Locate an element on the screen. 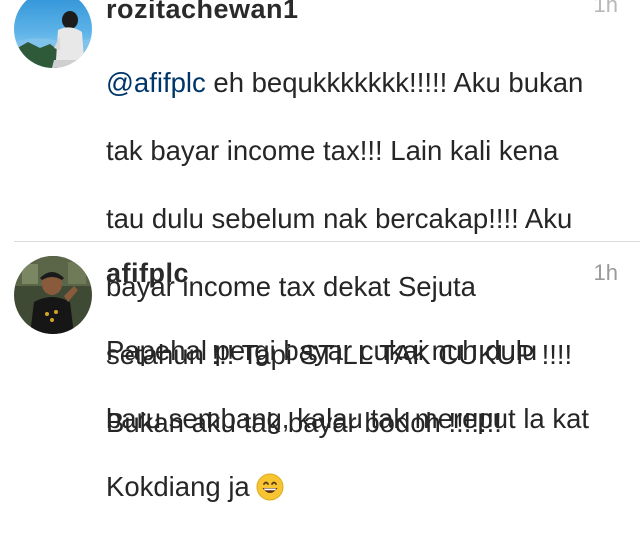 The height and width of the screenshot is (538, 640). comment-line-text: eh bequkkkkkkk!!!!! Aku bukan is located at coordinates (394, 82).